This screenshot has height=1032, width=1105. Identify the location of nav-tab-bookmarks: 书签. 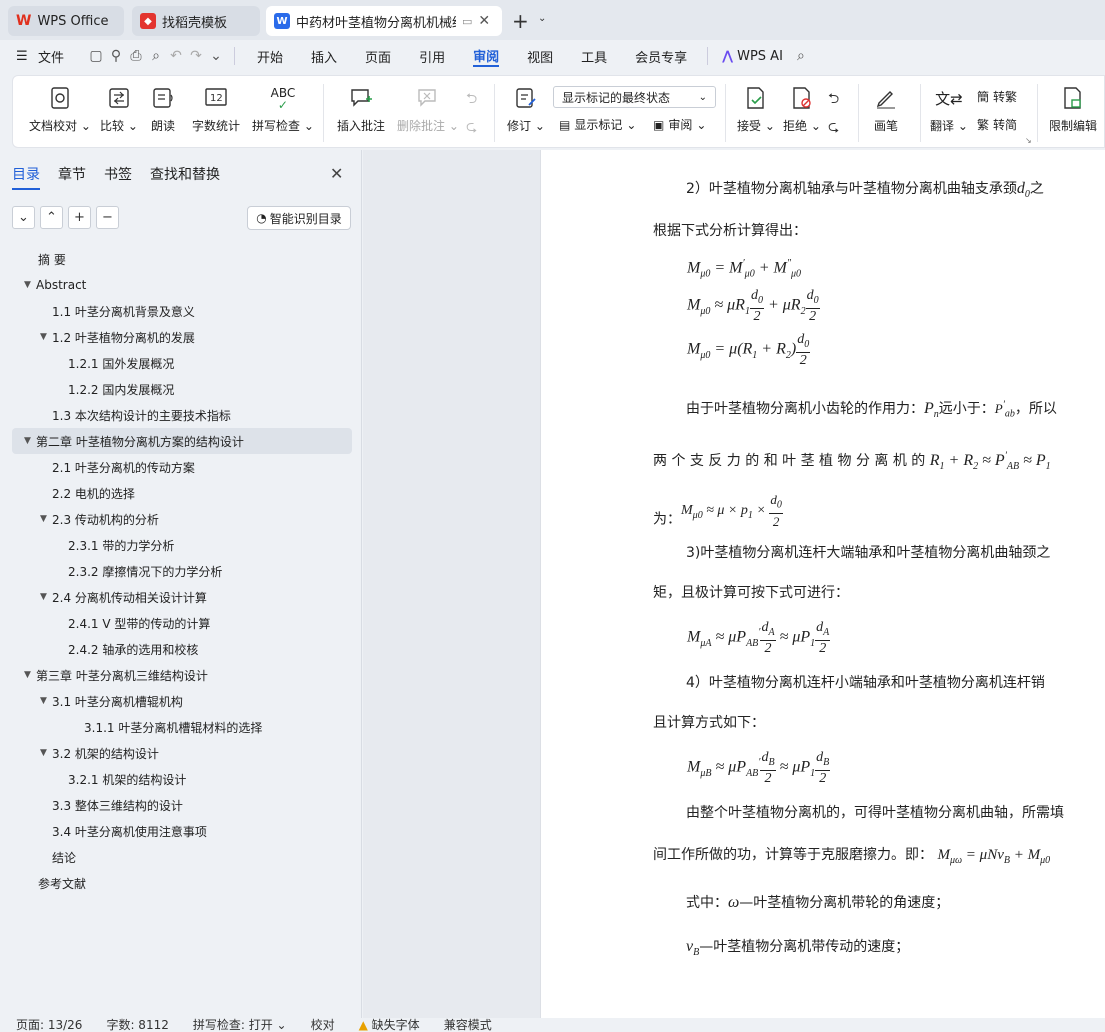
(118, 177).